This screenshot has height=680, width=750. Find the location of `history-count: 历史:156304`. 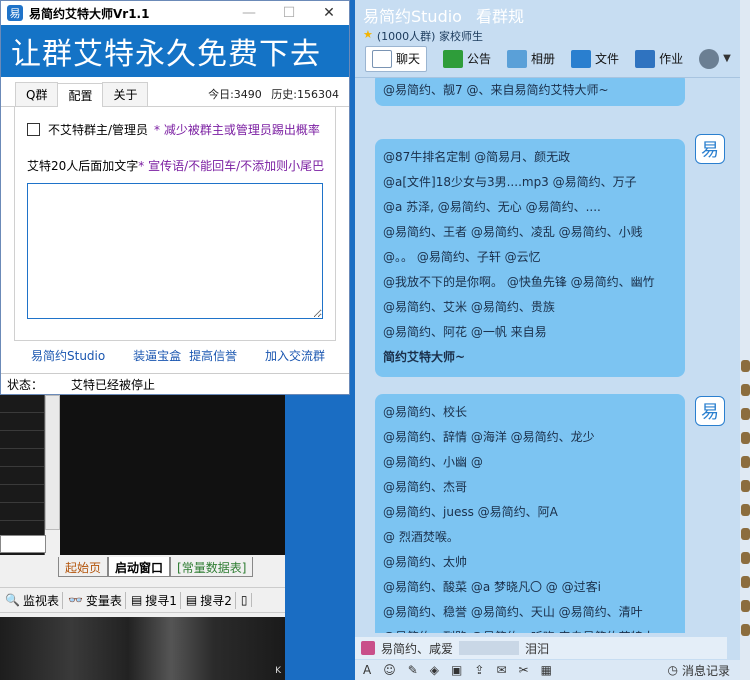

history-count: 历史:156304 is located at coordinates (305, 94).